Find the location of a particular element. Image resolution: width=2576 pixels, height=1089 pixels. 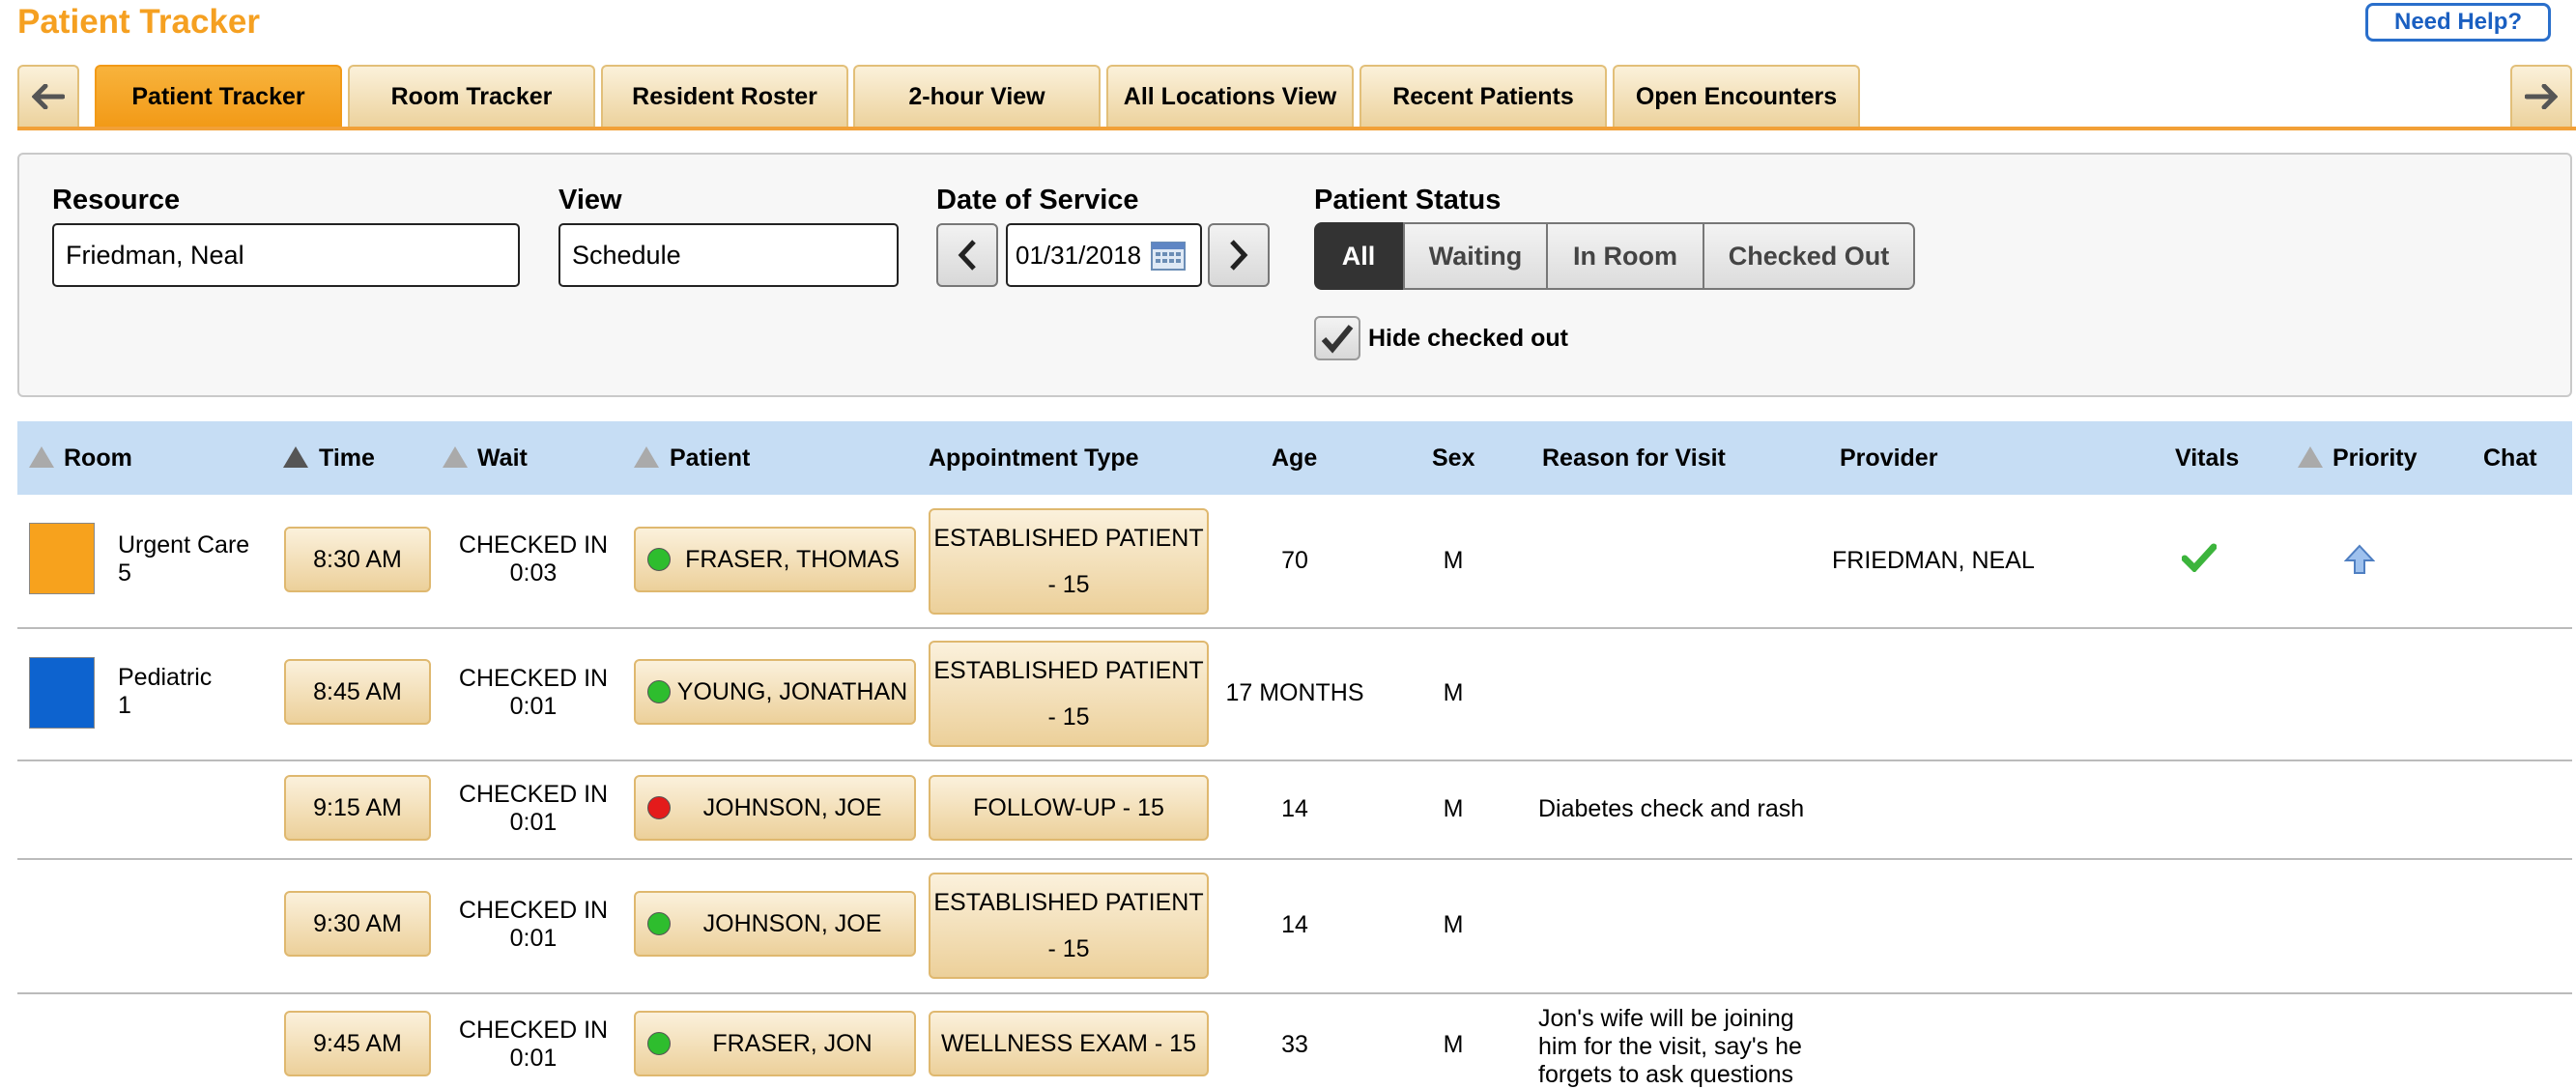

tab-all-locations-view: All Locations View is located at coordinates (1230, 96).